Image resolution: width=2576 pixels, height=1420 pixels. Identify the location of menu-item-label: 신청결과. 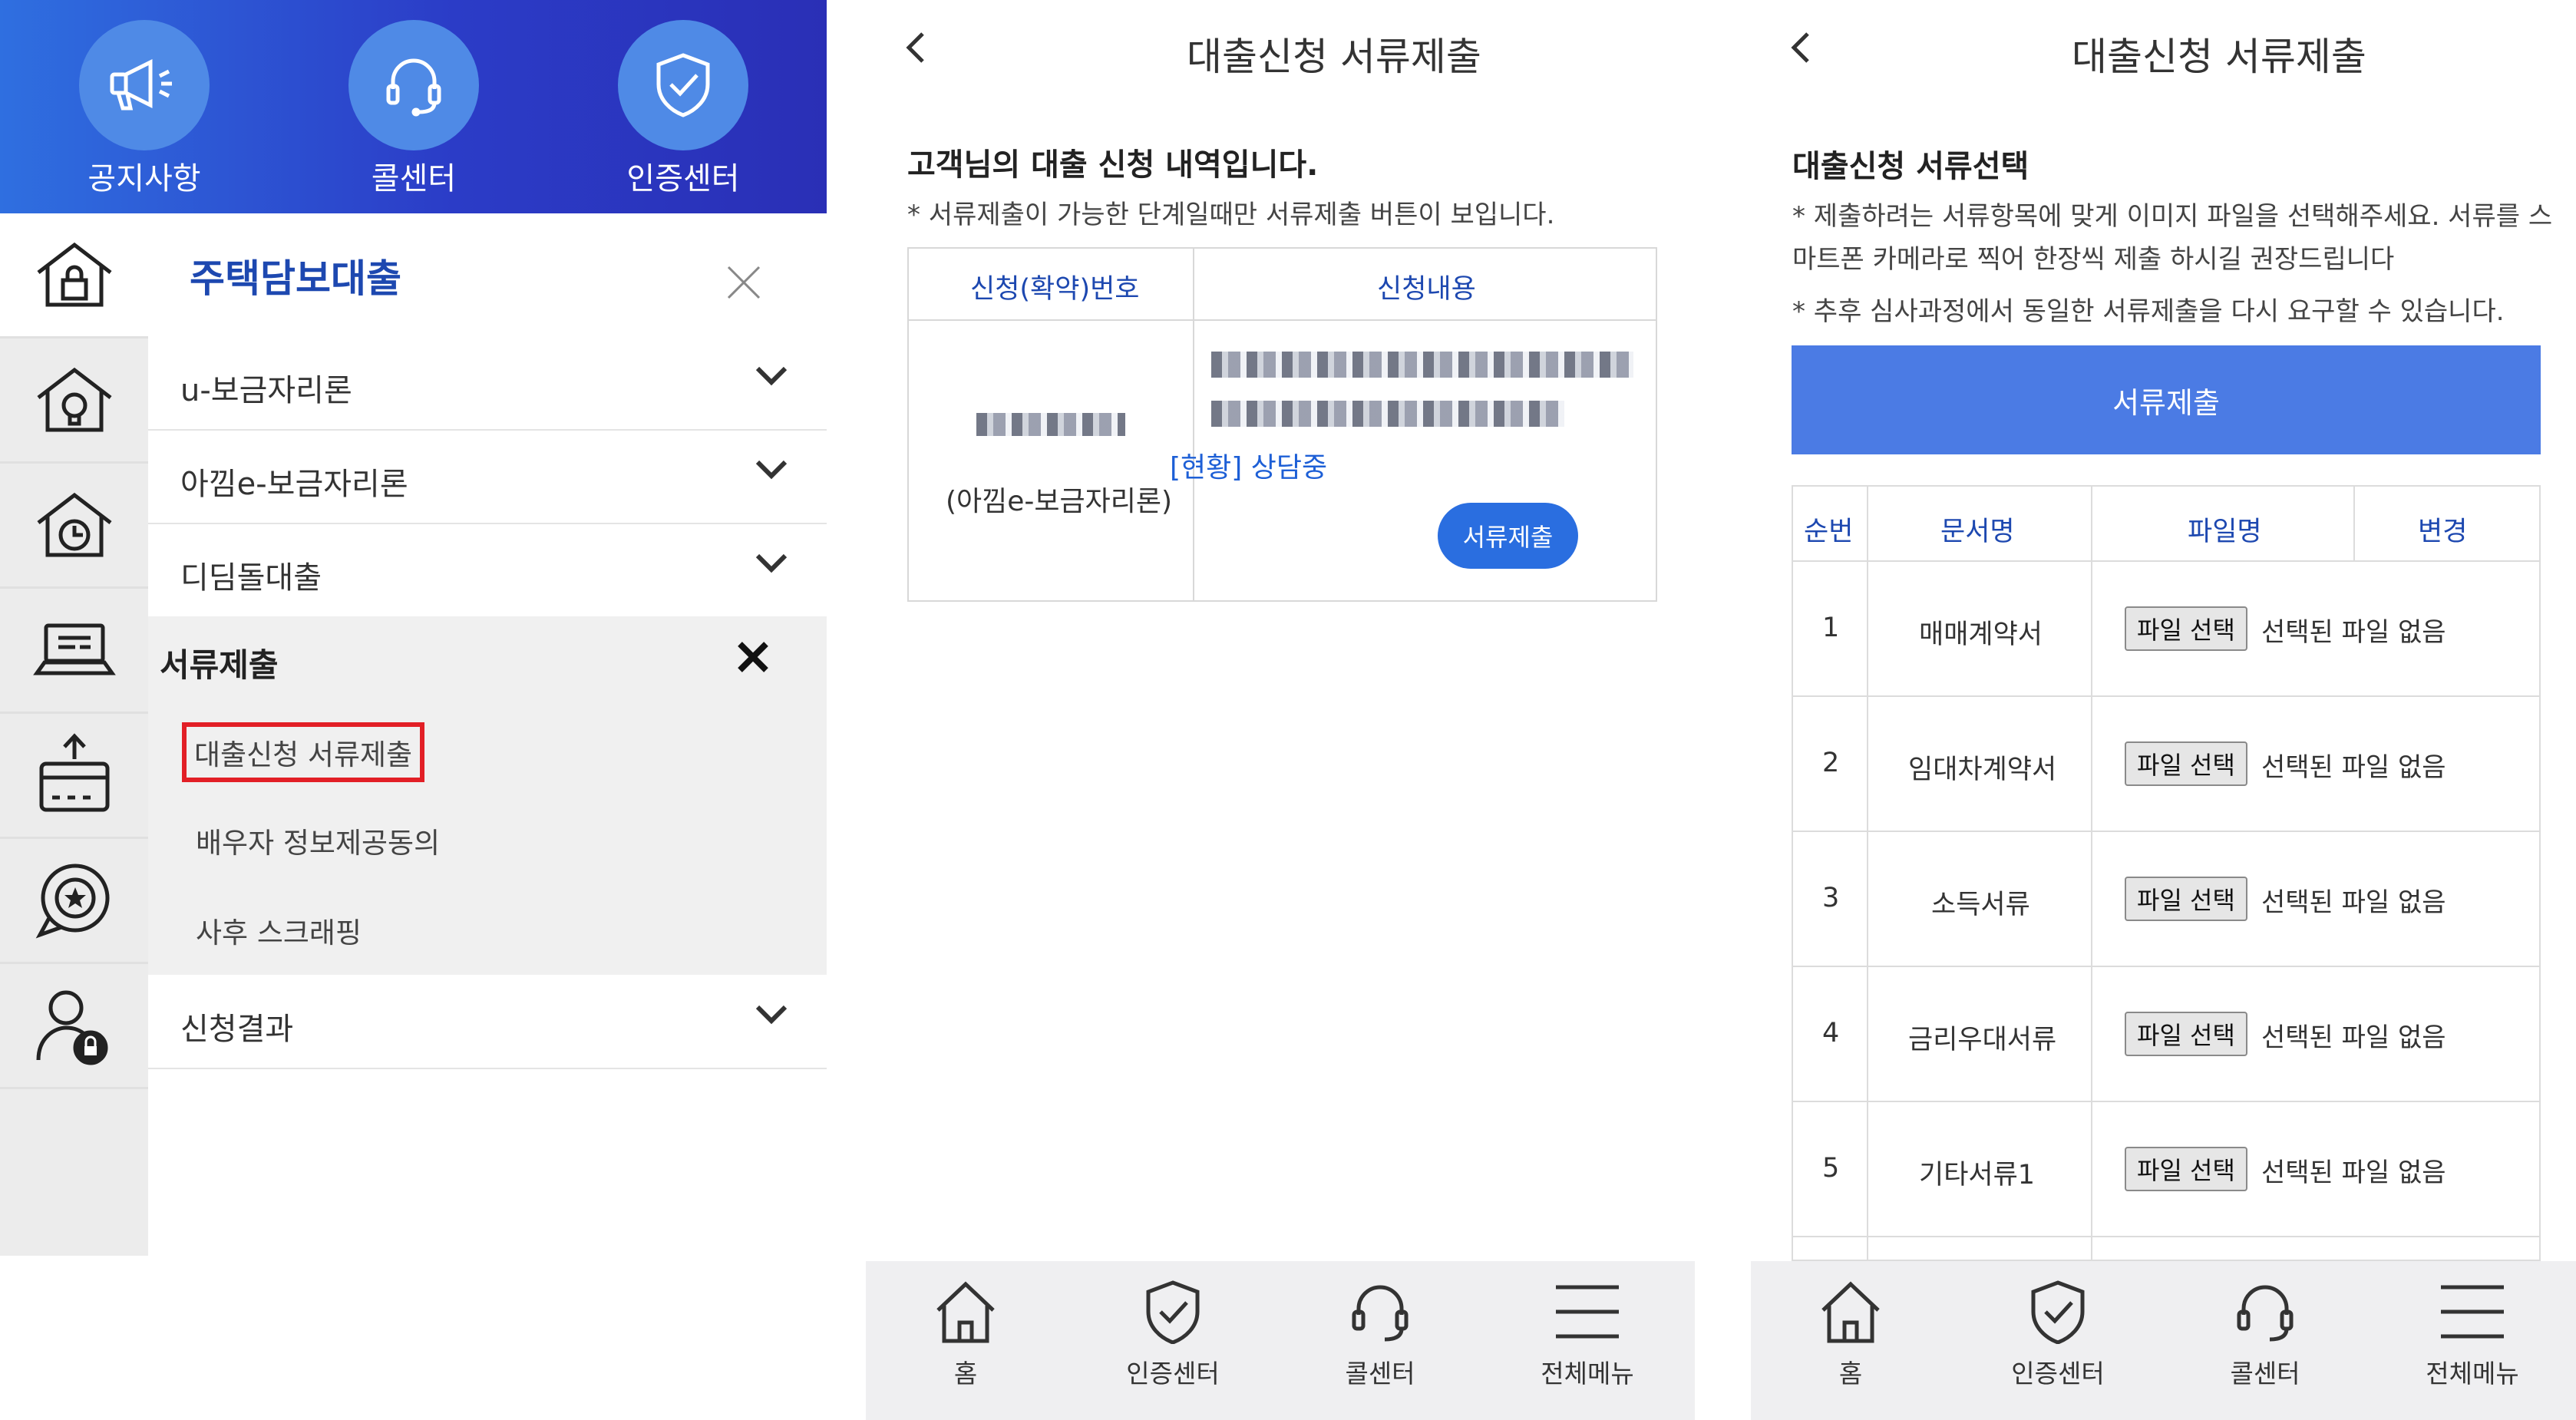
(237, 1029).